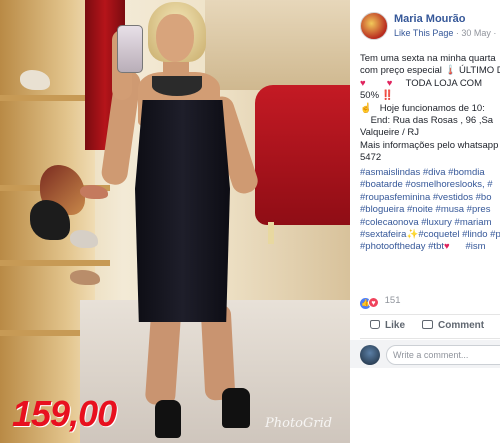  I want to click on hashtag-line: #blogueira #noite #musa #pres, so click(430, 210).